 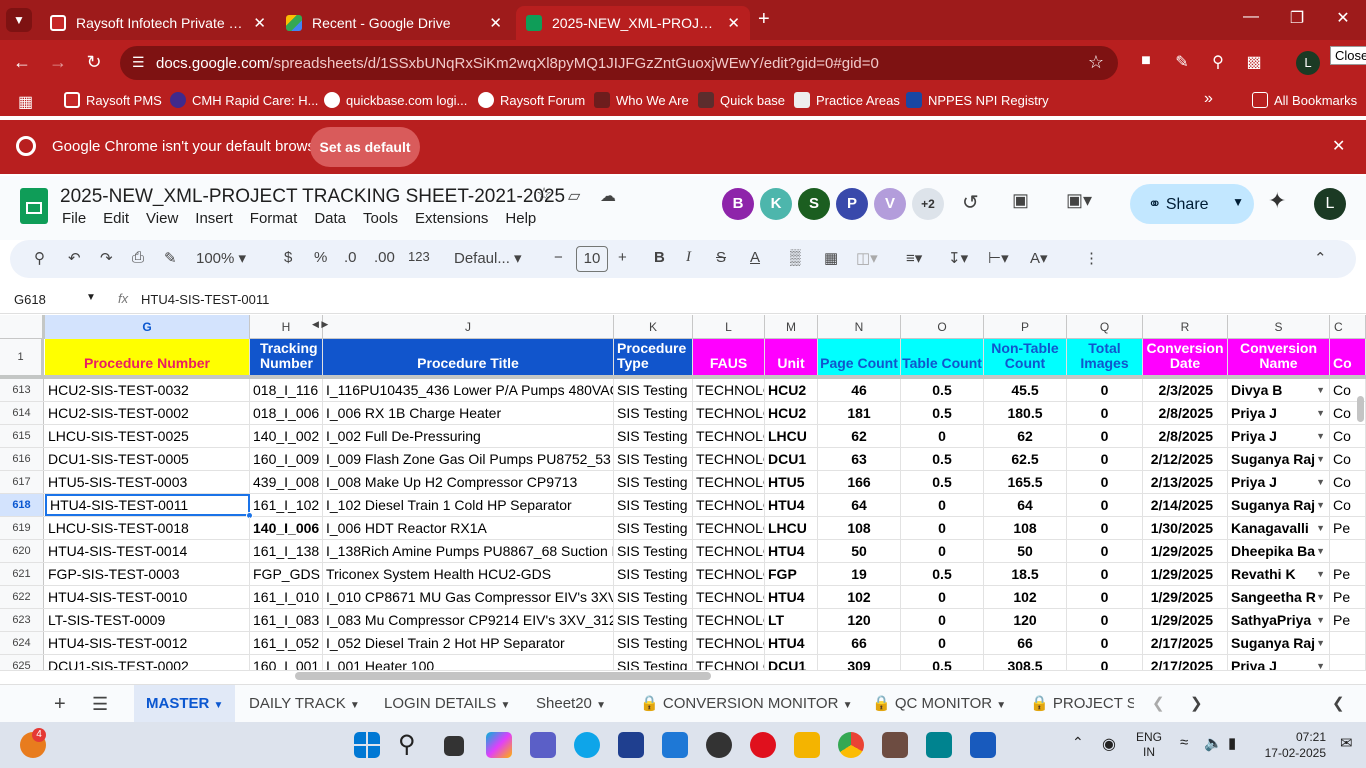 I want to click on column-header-k: K, so click(x=653, y=327).